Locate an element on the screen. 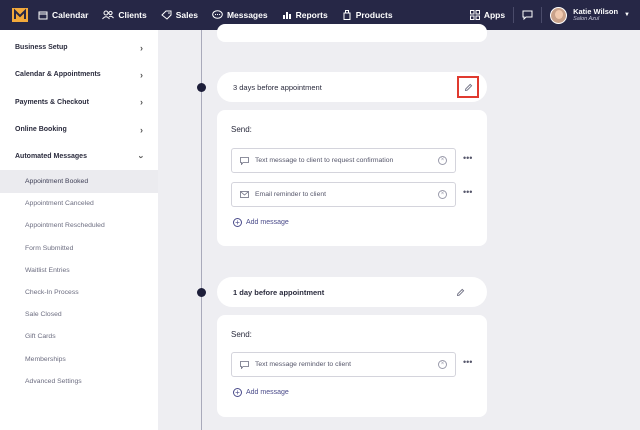 The height and width of the screenshot is (430, 640). nav-apps: Apps is located at coordinates (487, 15).